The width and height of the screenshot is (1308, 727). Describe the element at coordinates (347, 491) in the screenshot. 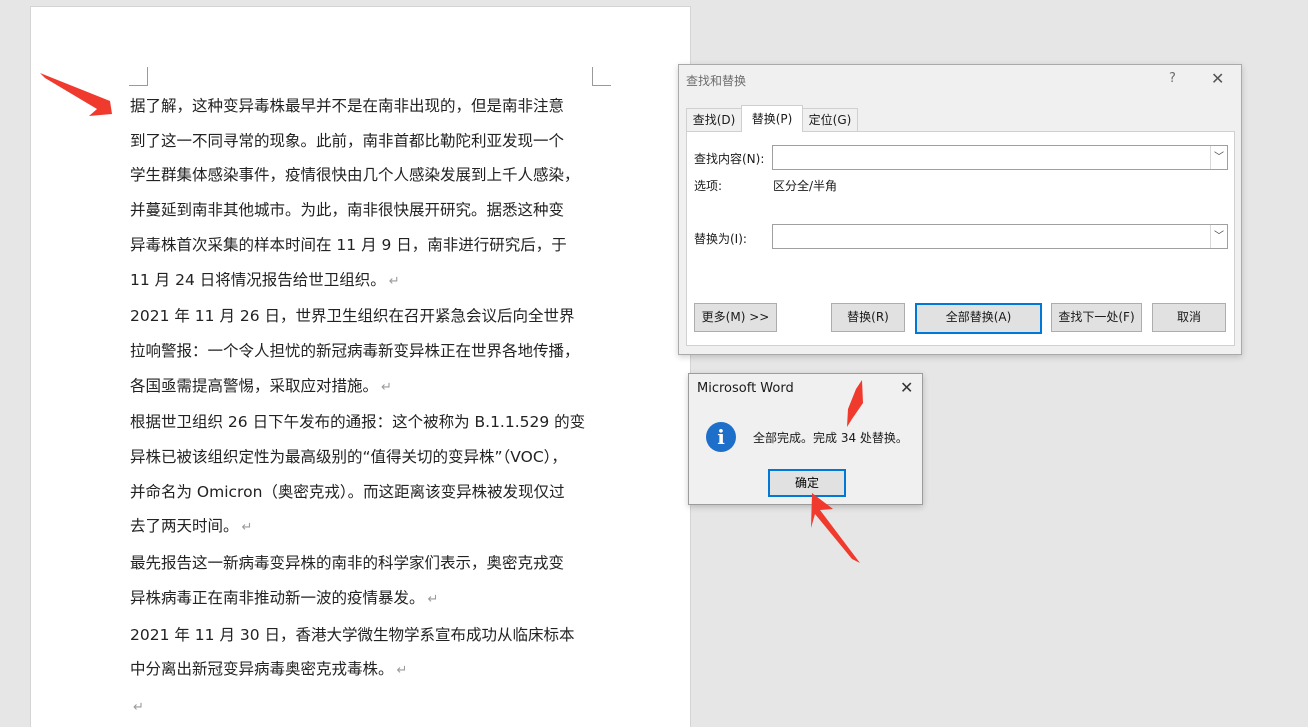

I see `text-line: 并命名为 Omicron（奥密克戎）。而这距离该变异株被发现仅过` at that location.